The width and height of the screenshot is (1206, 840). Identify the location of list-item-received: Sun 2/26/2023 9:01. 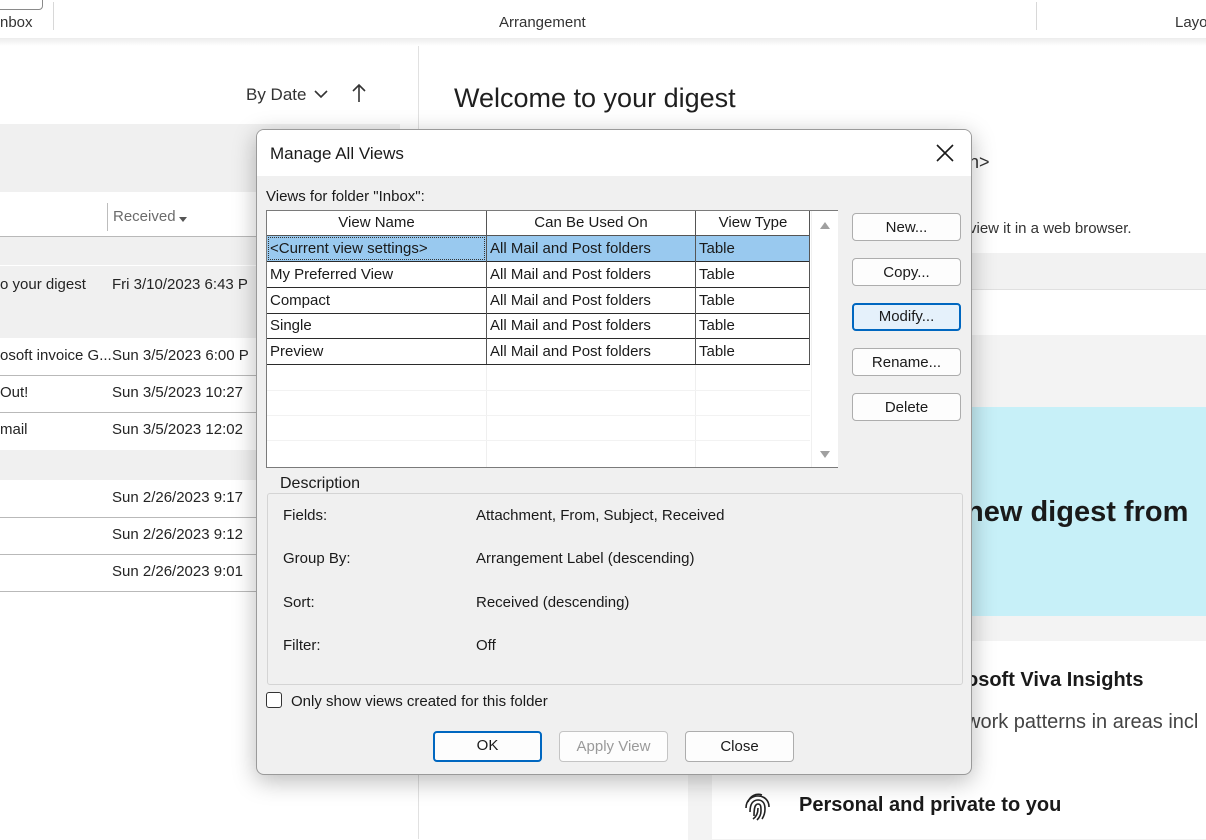
(177, 571).